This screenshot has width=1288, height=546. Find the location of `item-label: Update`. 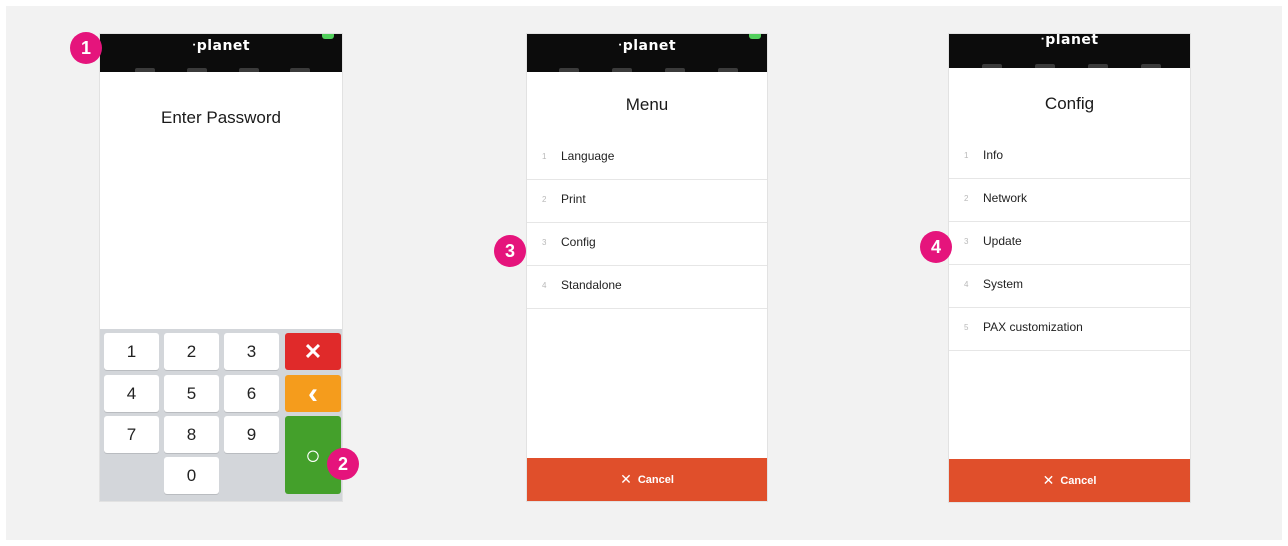

item-label: Update is located at coordinates (1002, 241).